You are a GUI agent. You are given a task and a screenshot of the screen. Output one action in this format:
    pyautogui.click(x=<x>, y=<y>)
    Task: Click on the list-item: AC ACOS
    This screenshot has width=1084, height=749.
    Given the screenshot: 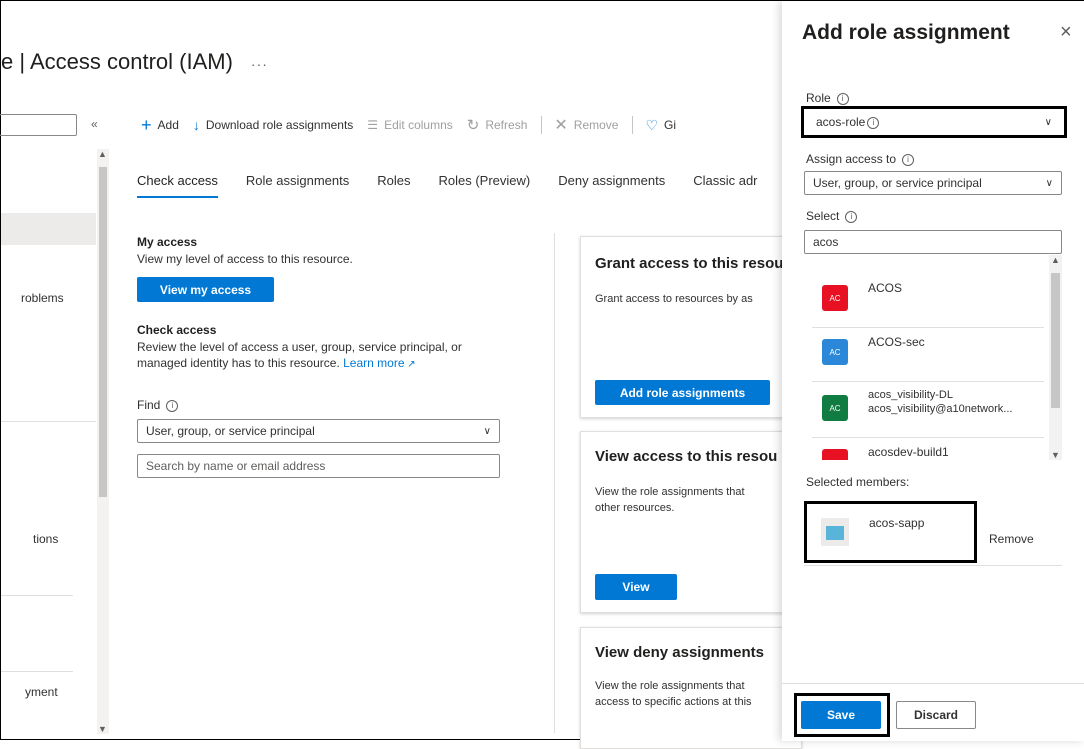 What is the action you would take?
    pyautogui.click(x=927, y=284)
    